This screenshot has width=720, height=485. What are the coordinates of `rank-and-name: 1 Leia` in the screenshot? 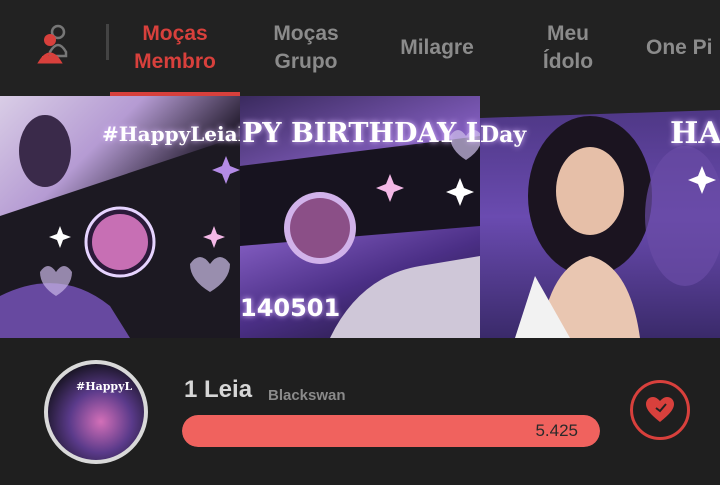 It's located at (218, 389).